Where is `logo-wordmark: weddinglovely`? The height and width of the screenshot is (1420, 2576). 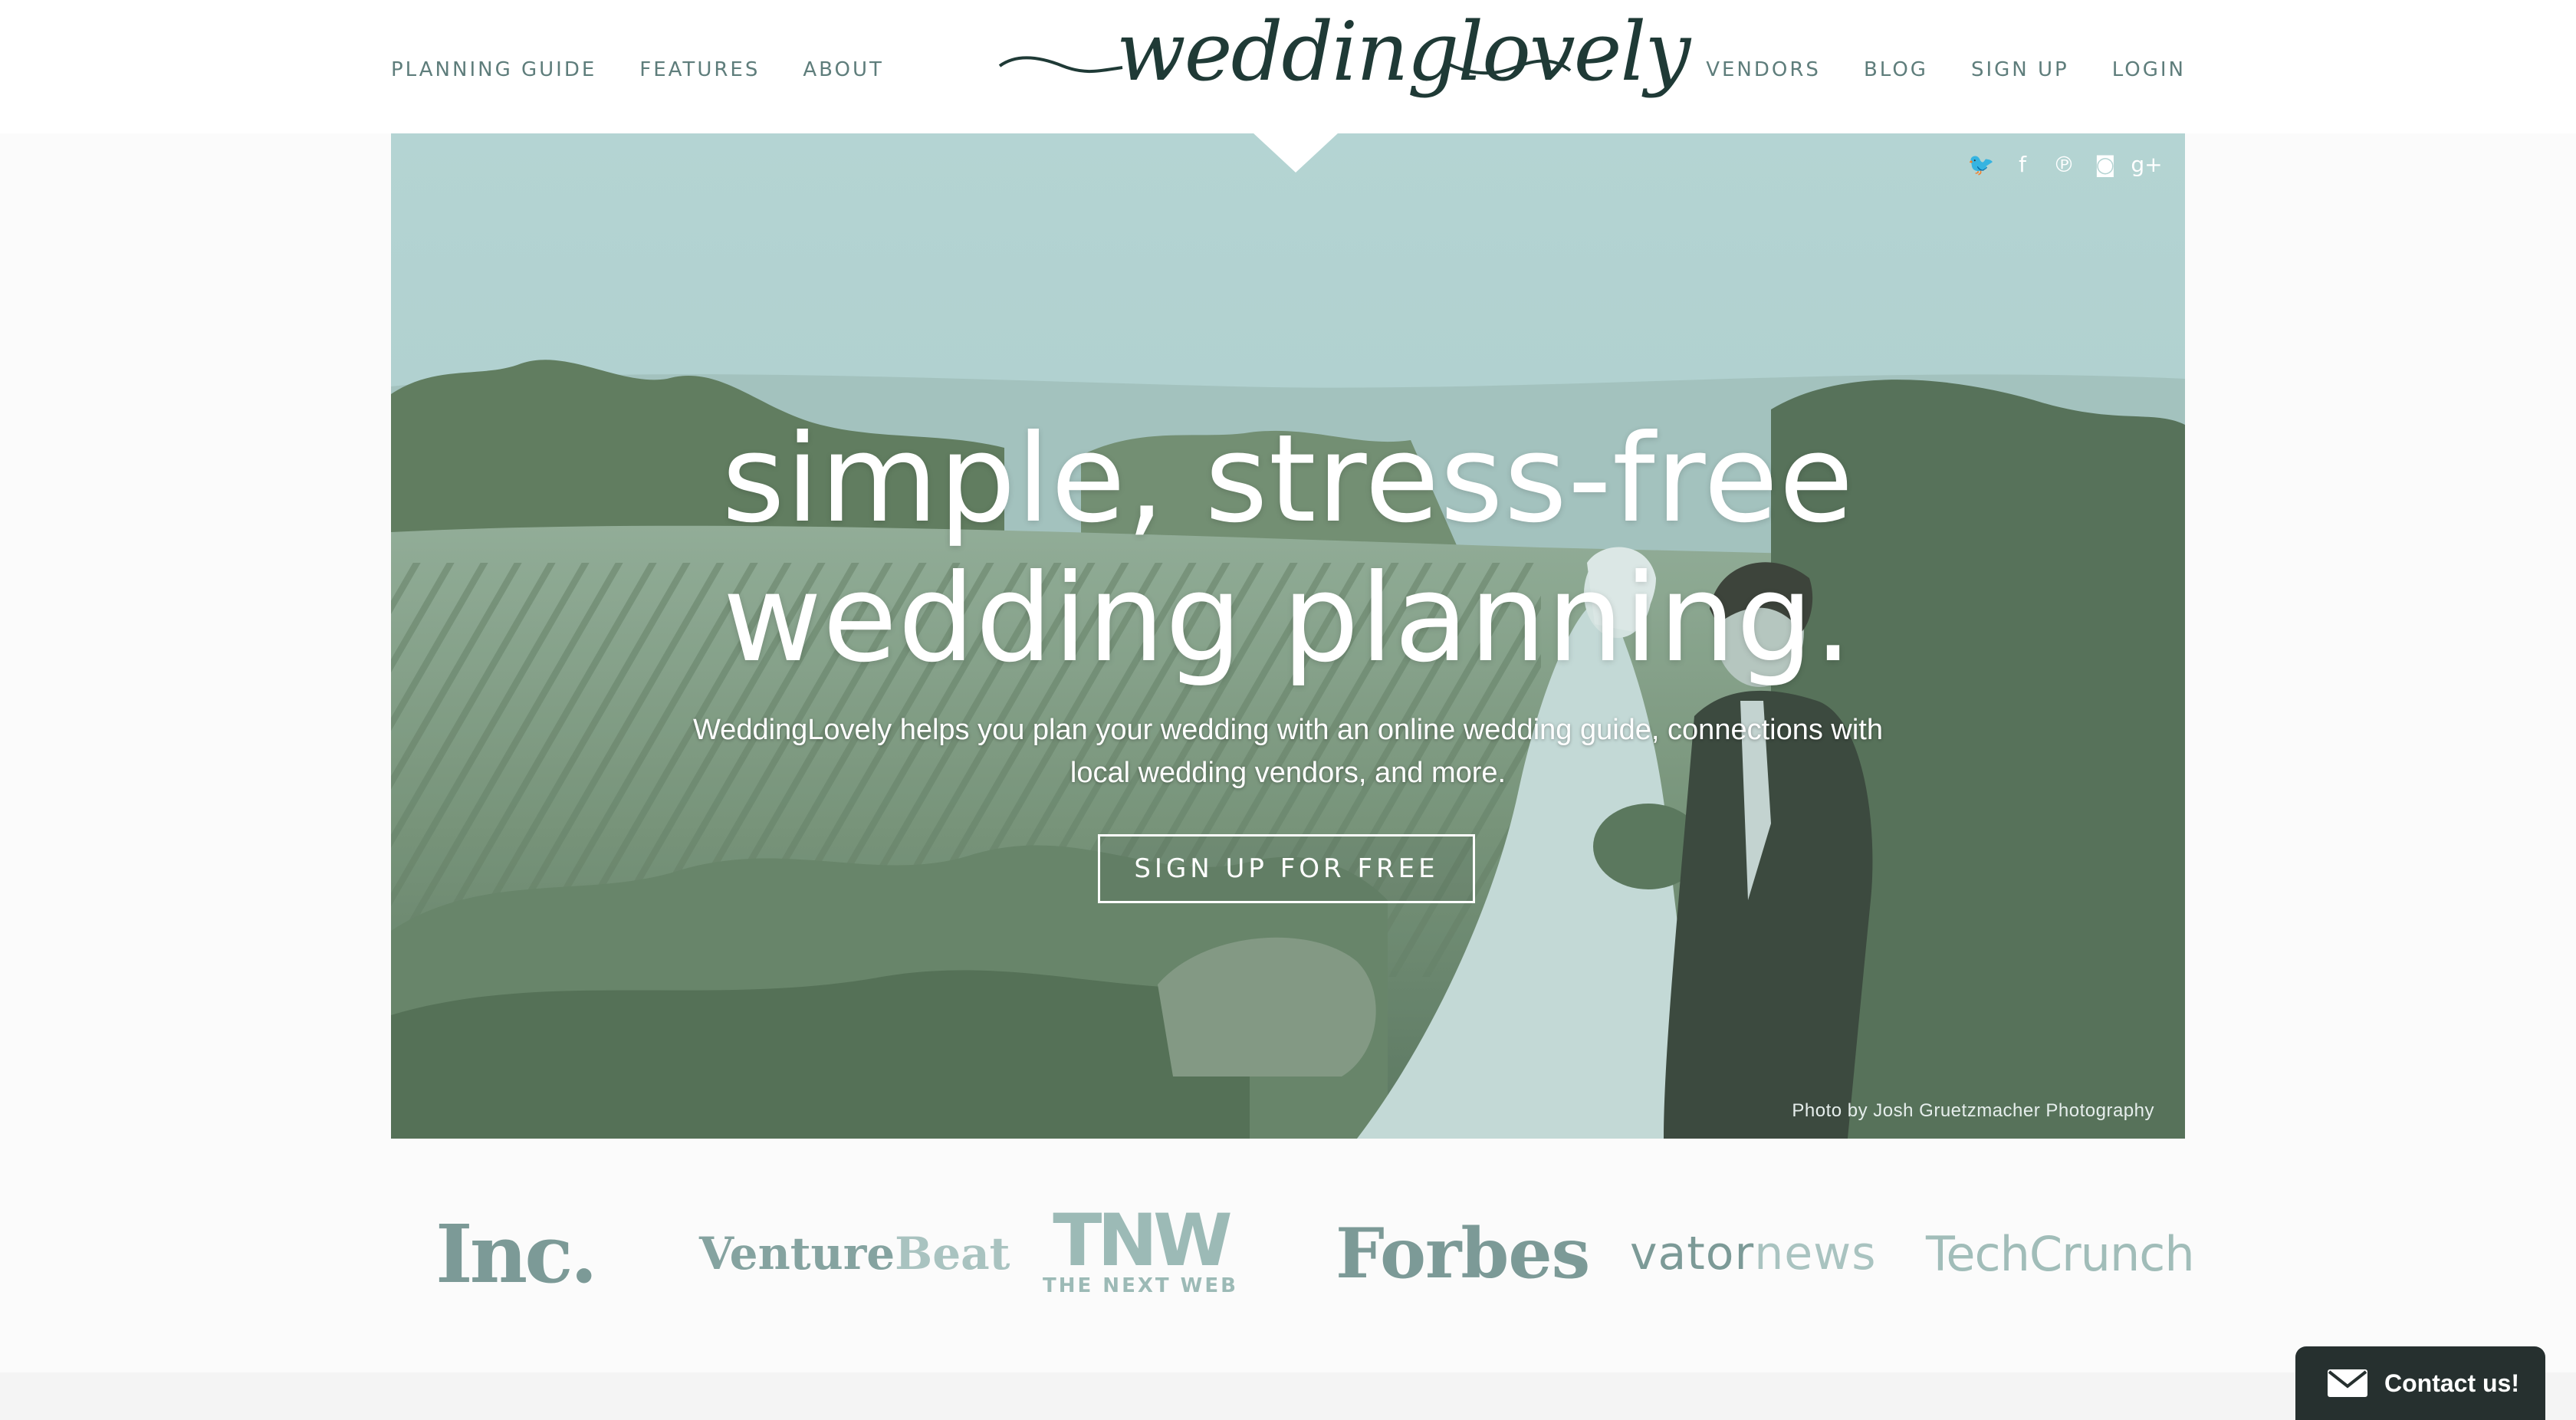 logo-wordmark: weddinglovely is located at coordinates (1403, 52).